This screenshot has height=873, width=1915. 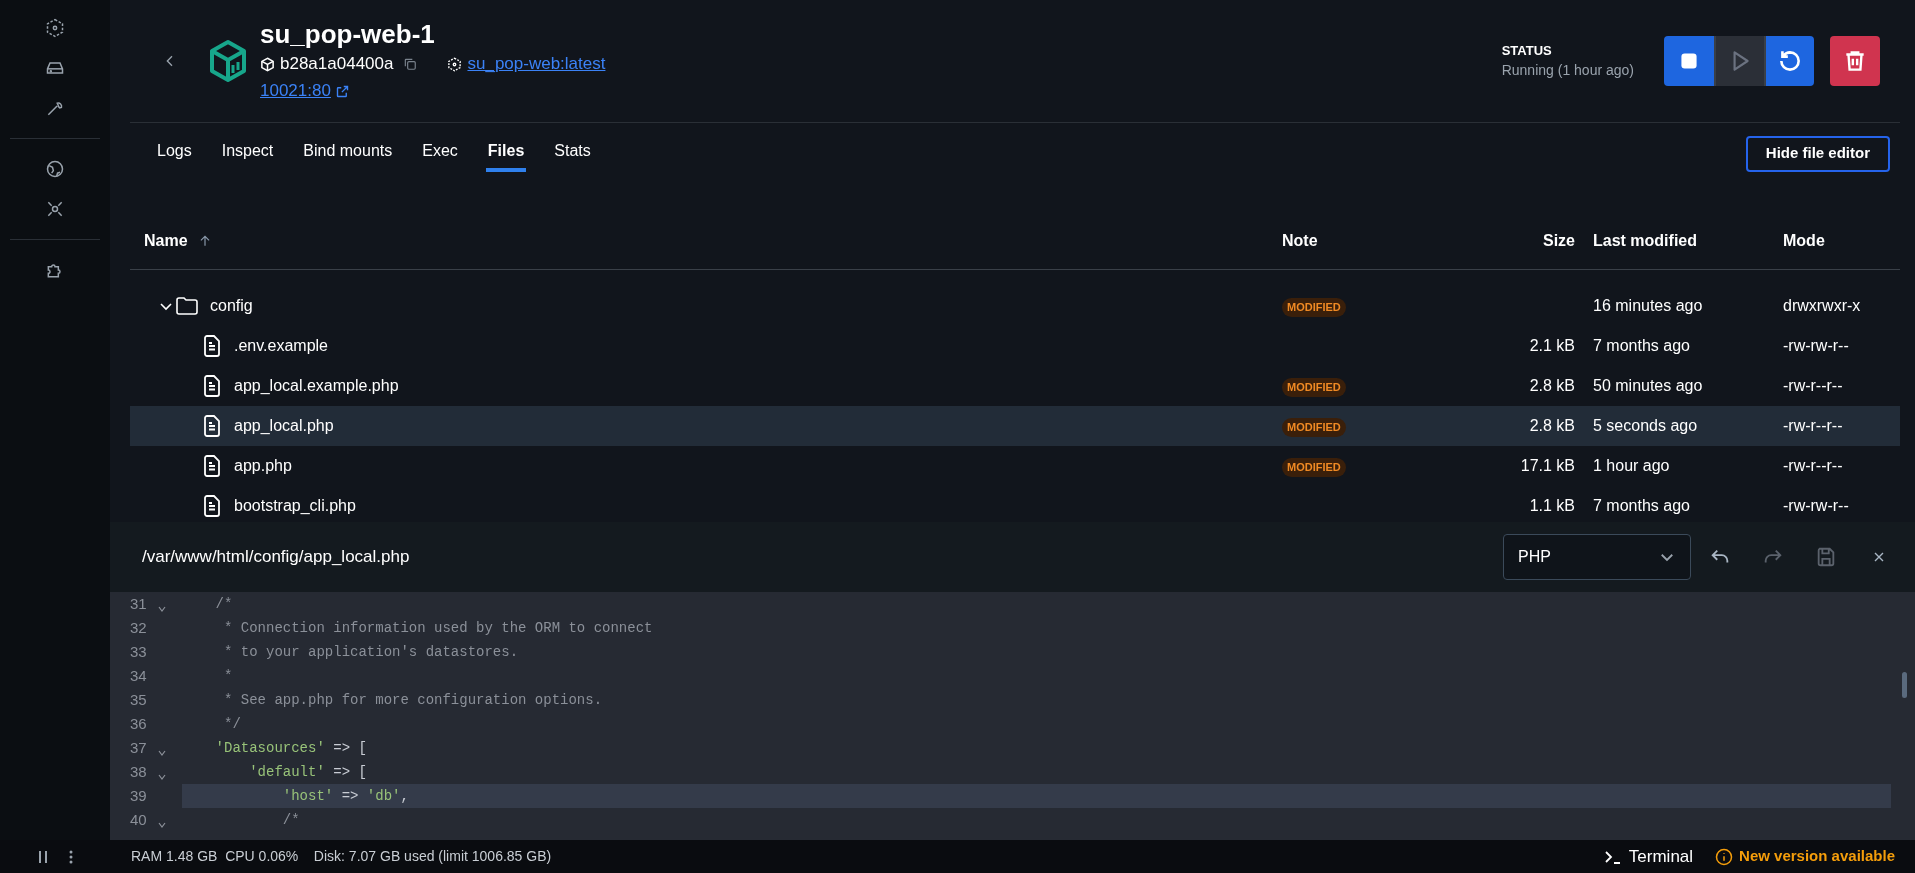 I want to click on column-header: Size, so click(x=1559, y=240).